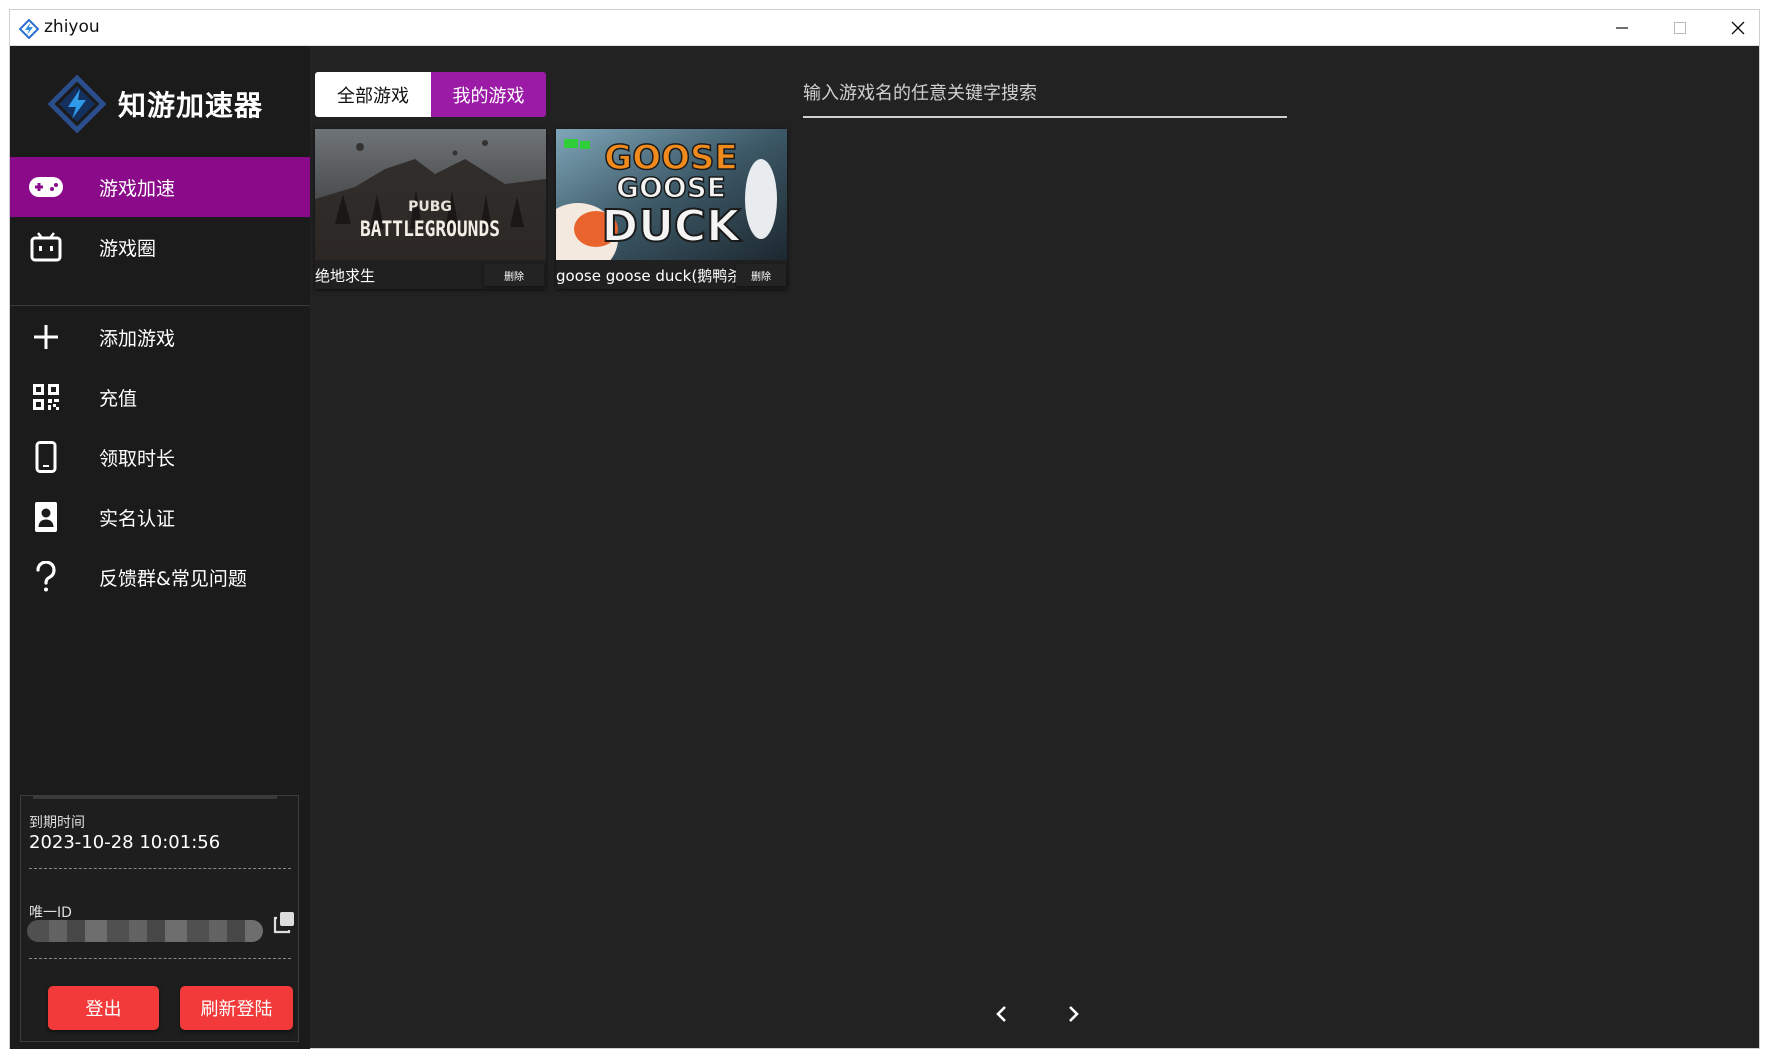 The image size is (1768, 1055). Describe the element at coordinates (884, 28) in the screenshot. I see `title-bar: zhiyou` at that location.